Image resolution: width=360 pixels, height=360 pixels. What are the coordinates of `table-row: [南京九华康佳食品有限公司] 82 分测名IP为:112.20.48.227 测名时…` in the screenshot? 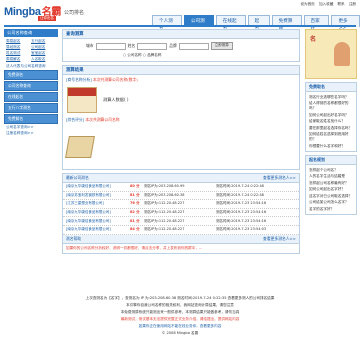 It's located at (181, 213).